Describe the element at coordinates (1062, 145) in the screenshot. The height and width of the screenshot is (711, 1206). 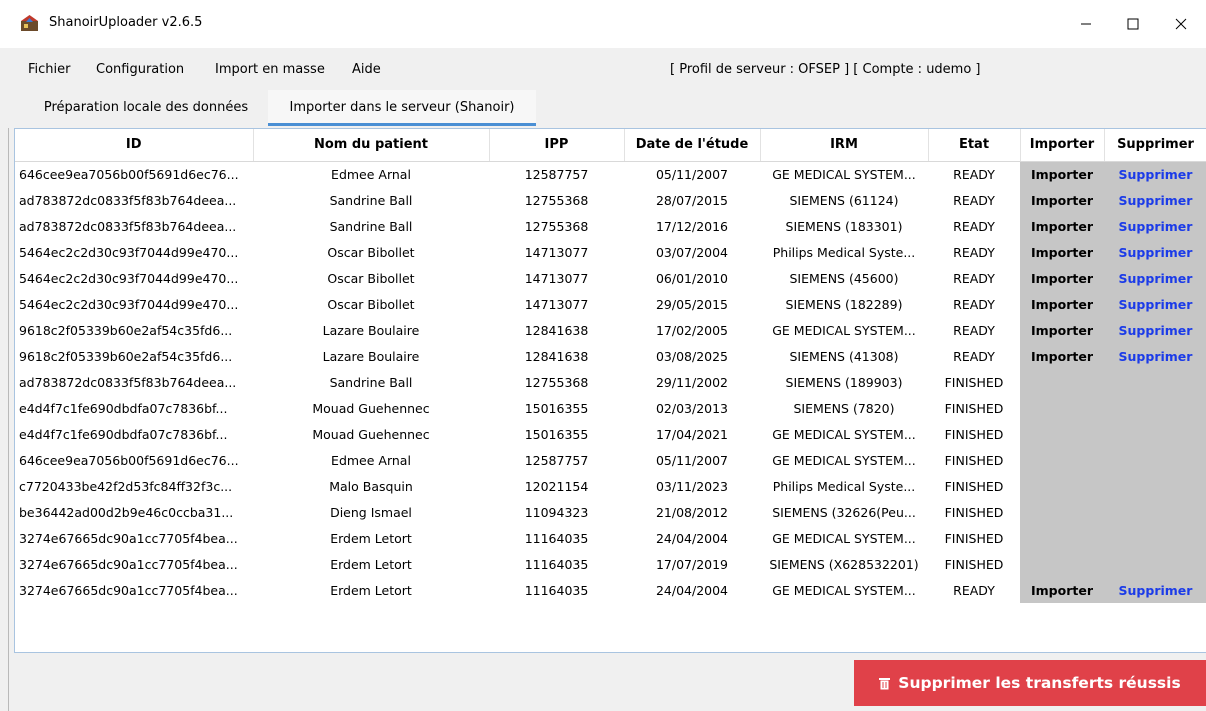
I see `column-header-import: Importer` at that location.